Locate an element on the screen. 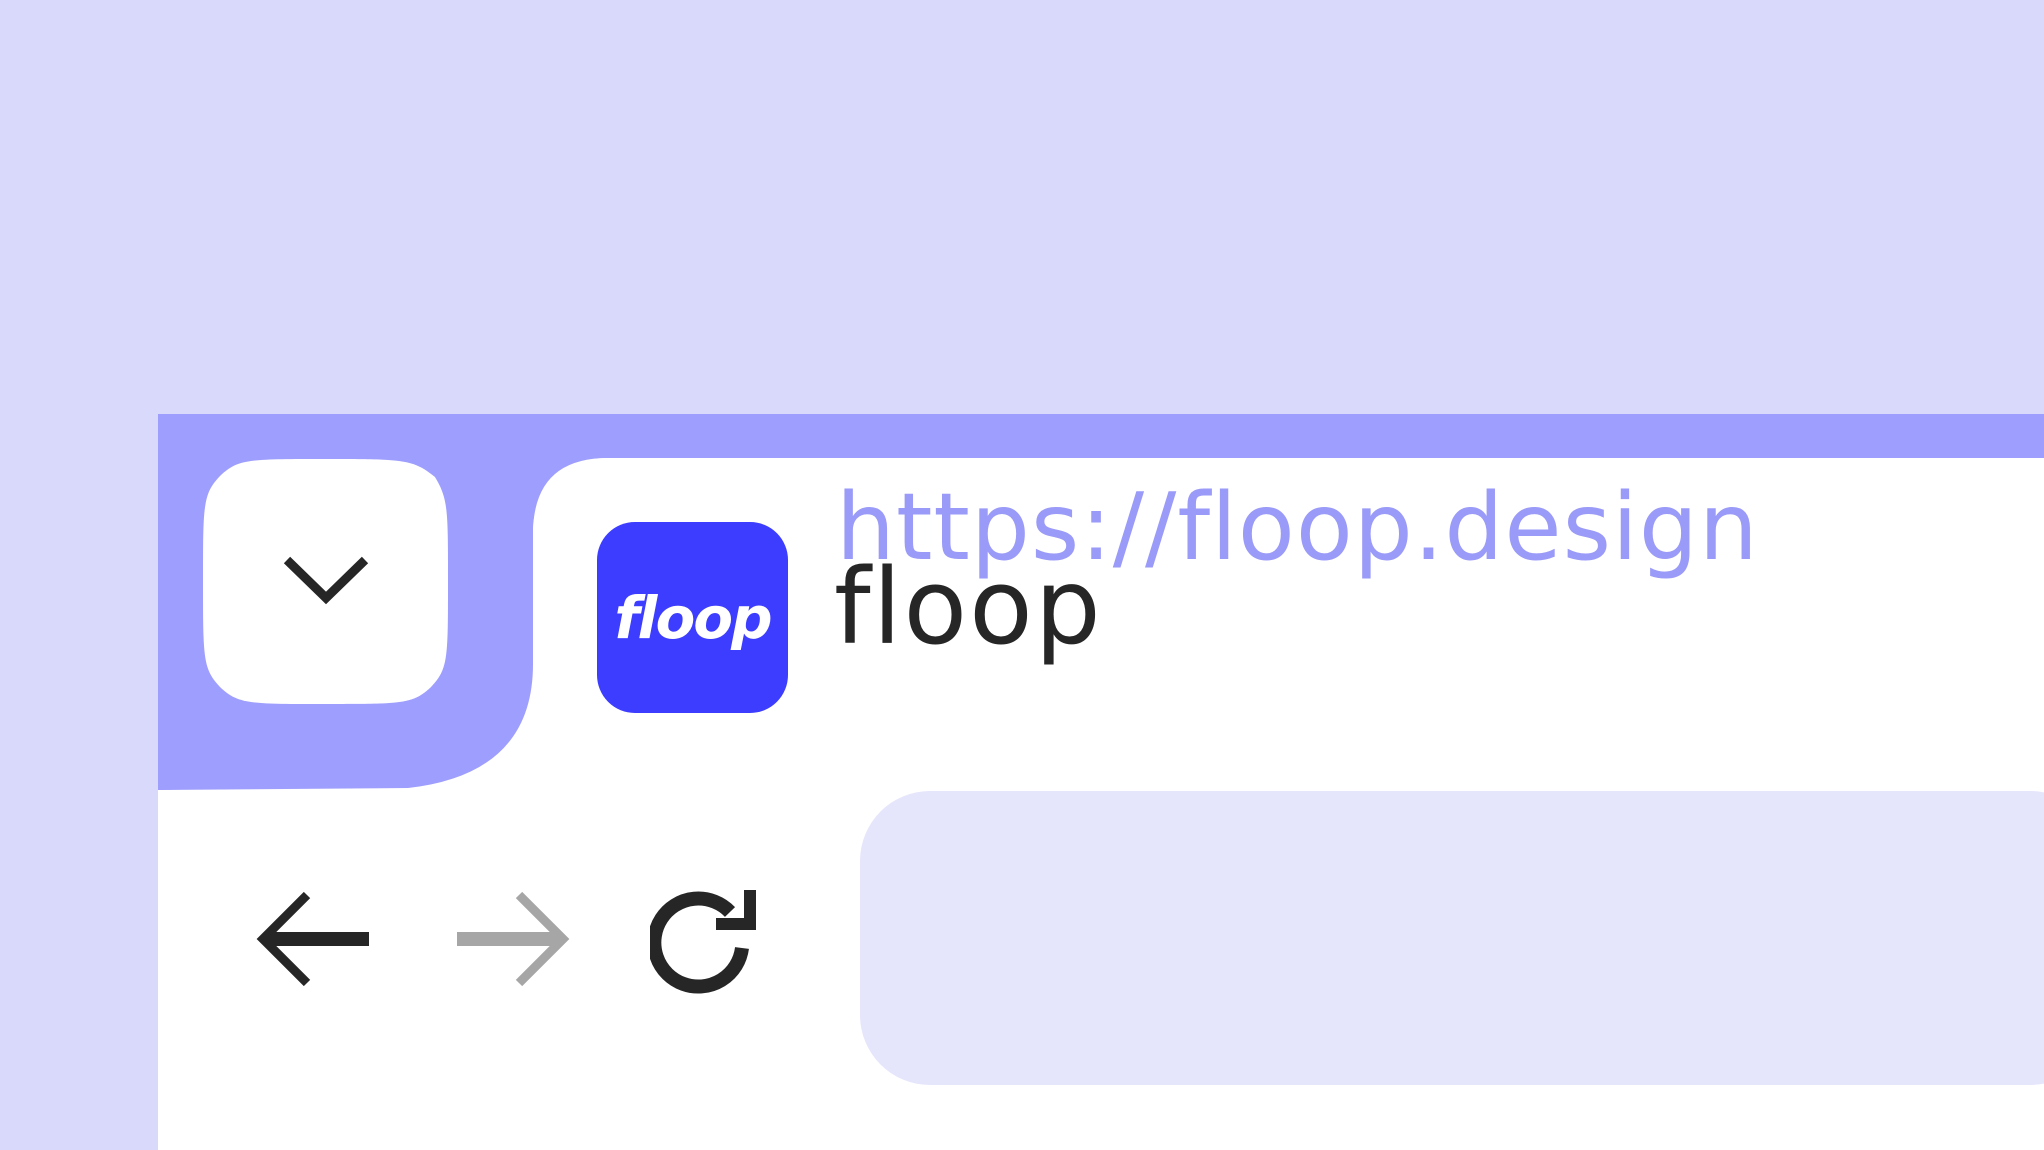  address-bar is located at coordinates (1452, 938).